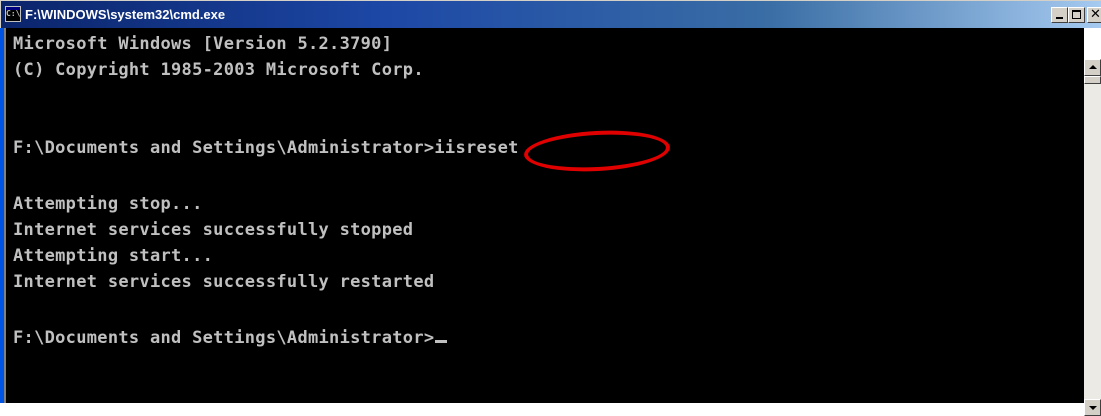 This screenshot has height=416, width=1101. Describe the element at coordinates (550, 14) in the screenshot. I see `title-bar: C:\ F:\WINDOWS\system32\cmd.exe ✕` at that location.